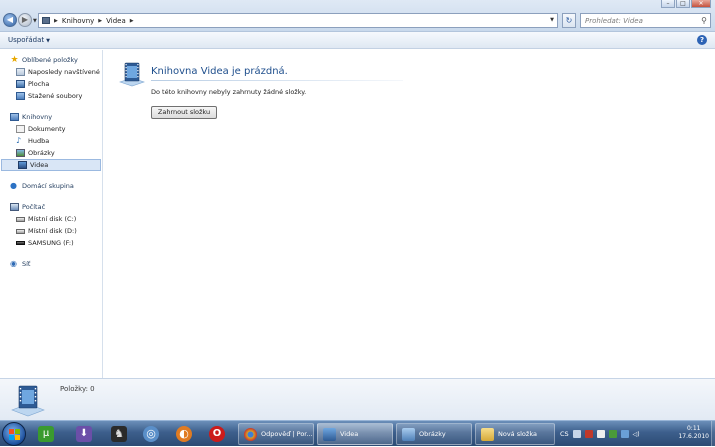  What do you see at coordinates (704, 20) in the screenshot?
I see `search-icon: ⚲` at bounding box center [704, 20].